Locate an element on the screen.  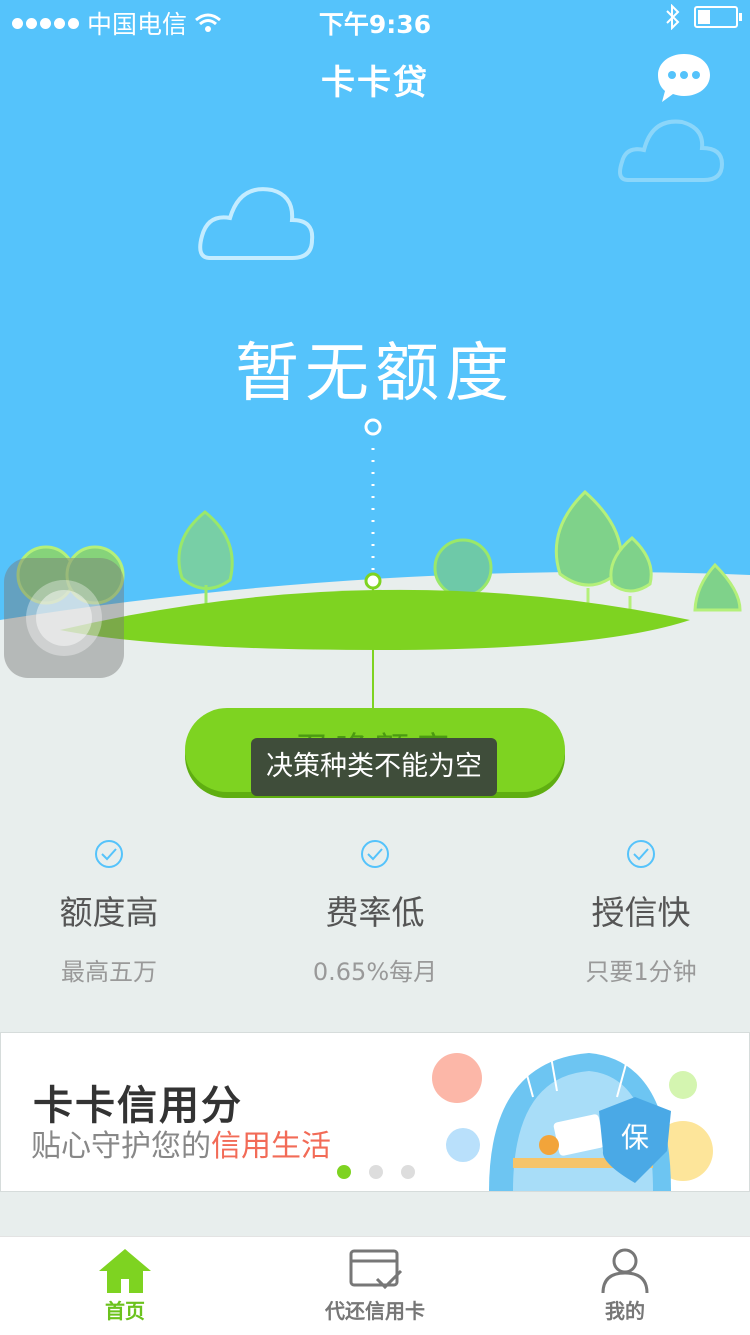
banner-pager is located at coordinates (376, 1172).